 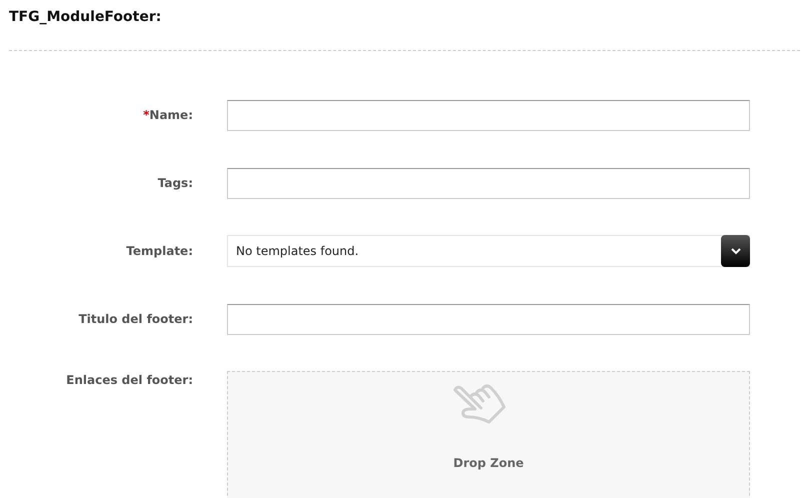 What do you see at coordinates (488, 463) in the screenshot?
I see `drop-zone-label: Drop Zone` at bounding box center [488, 463].